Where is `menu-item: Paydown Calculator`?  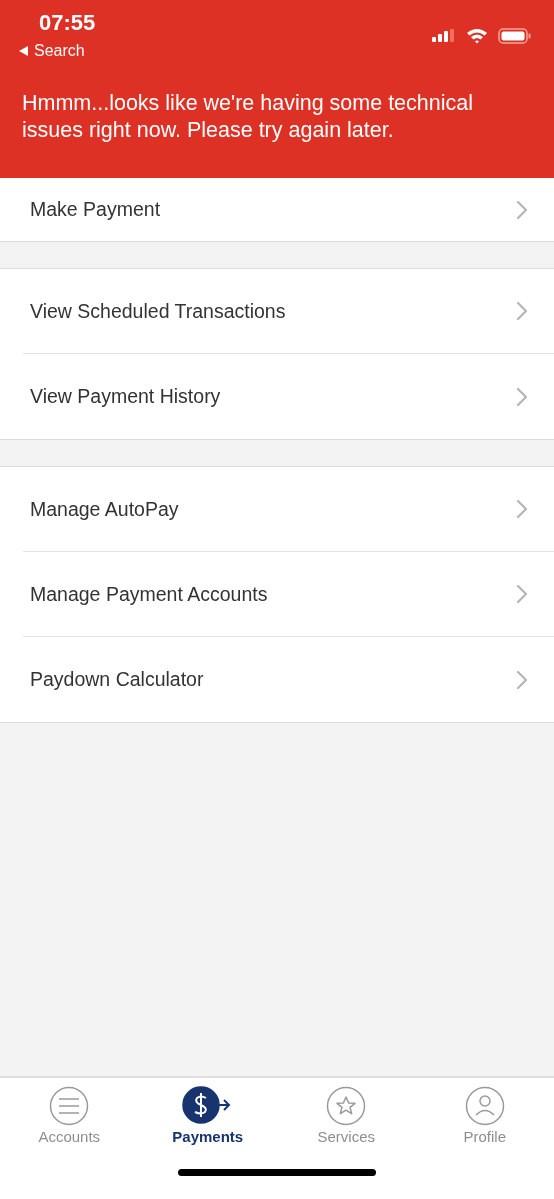 menu-item: Paydown Calculator is located at coordinates (288, 679).